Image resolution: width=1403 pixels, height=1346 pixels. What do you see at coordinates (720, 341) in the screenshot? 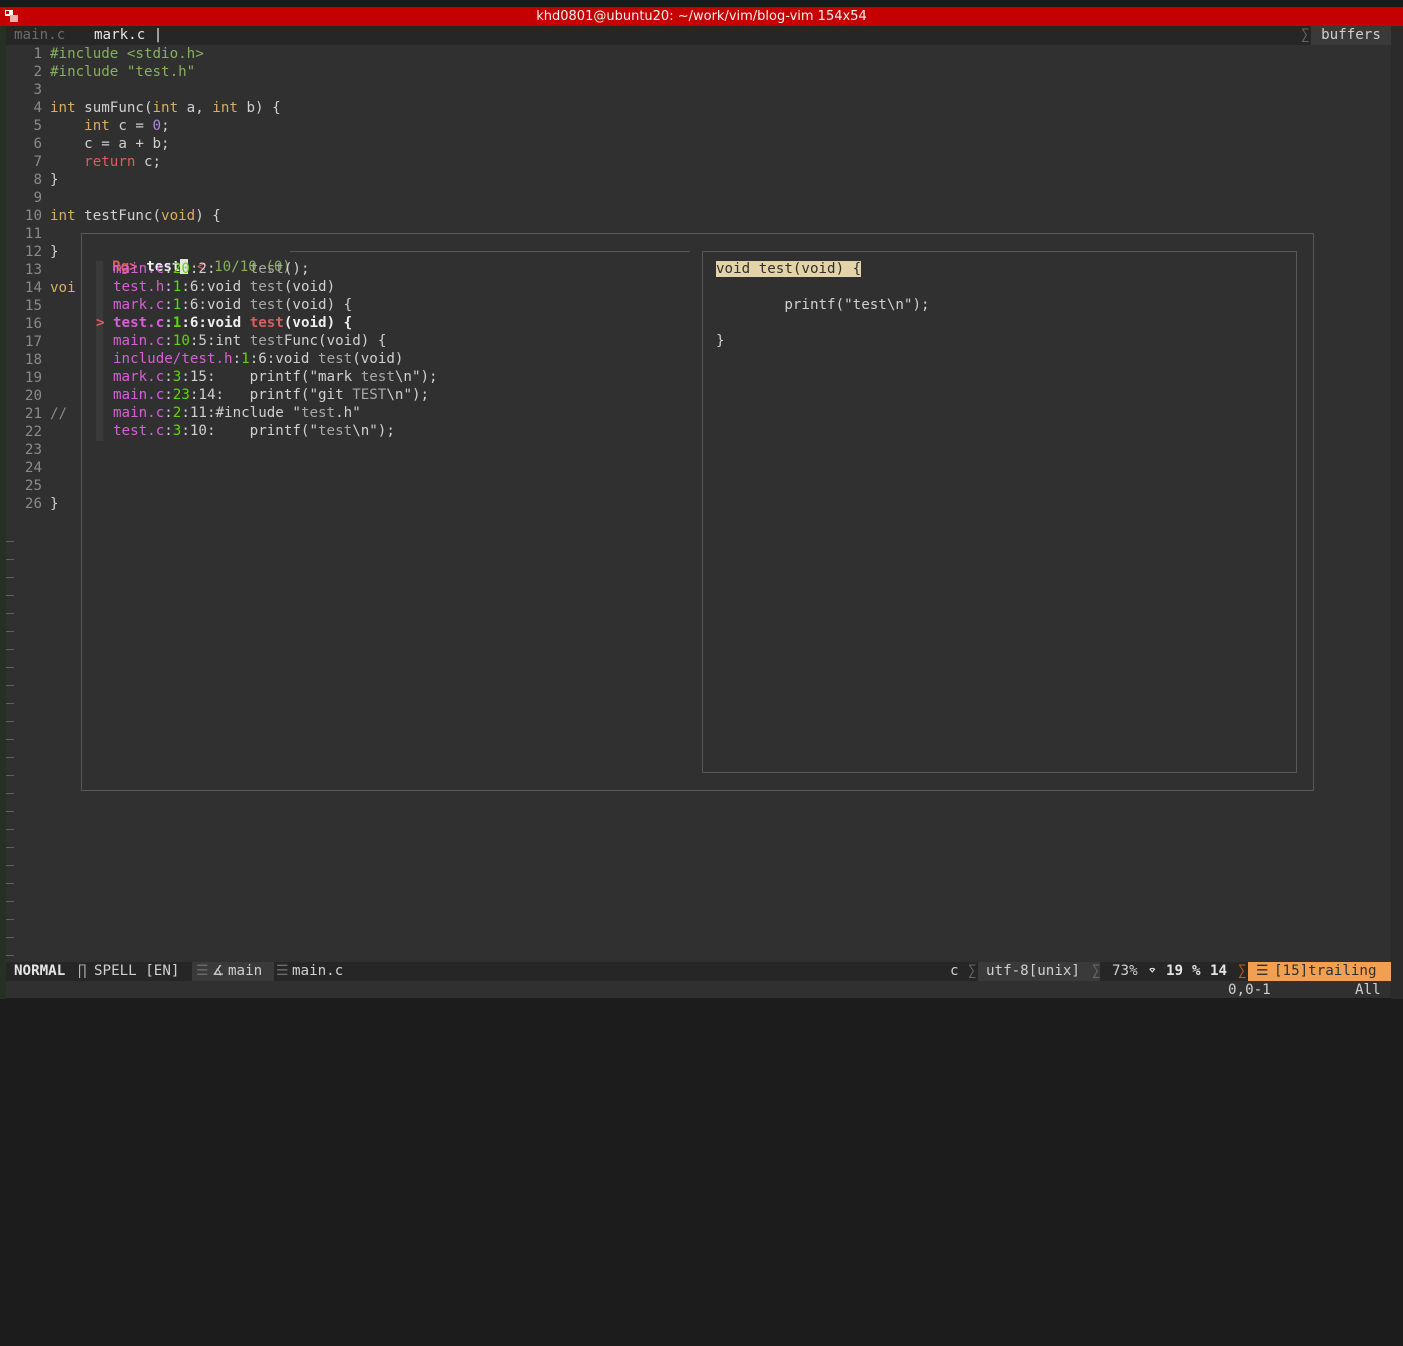
I see `preview-line: }` at bounding box center [720, 341].